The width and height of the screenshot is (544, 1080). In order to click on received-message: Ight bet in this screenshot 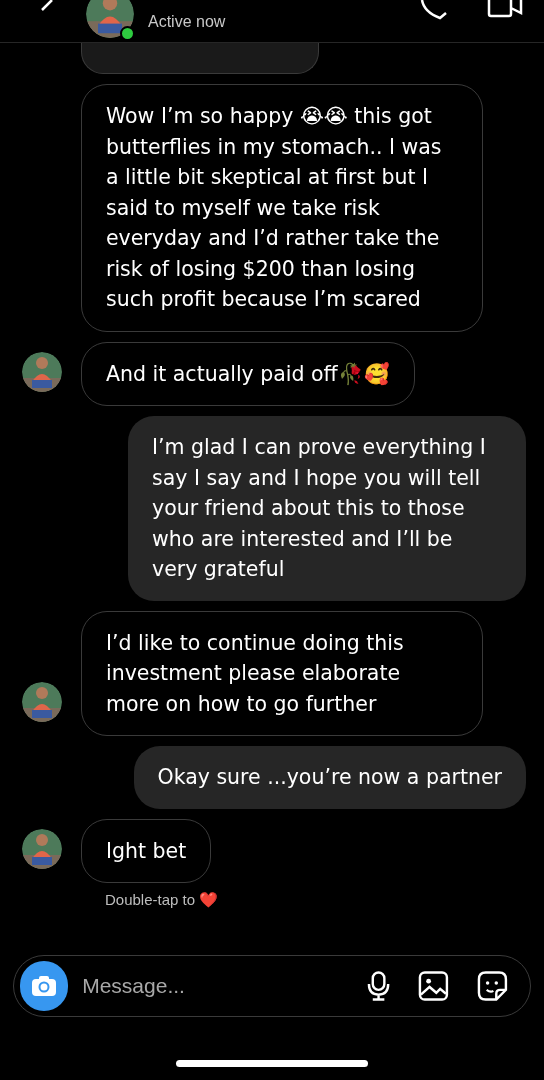, I will do `click(146, 850)`.